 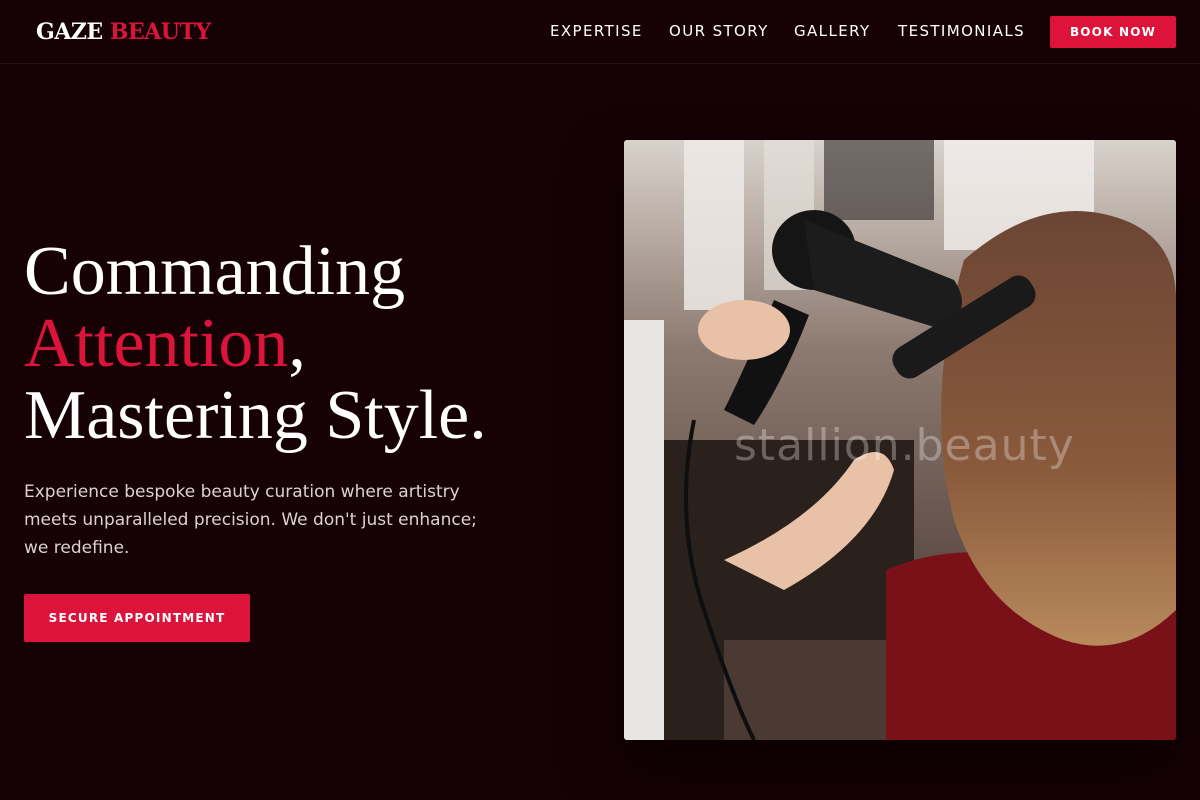 What do you see at coordinates (961, 31) in the screenshot?
I see `nav-testimonials: TESTIMONIALS` at bounding box center [961, 31].